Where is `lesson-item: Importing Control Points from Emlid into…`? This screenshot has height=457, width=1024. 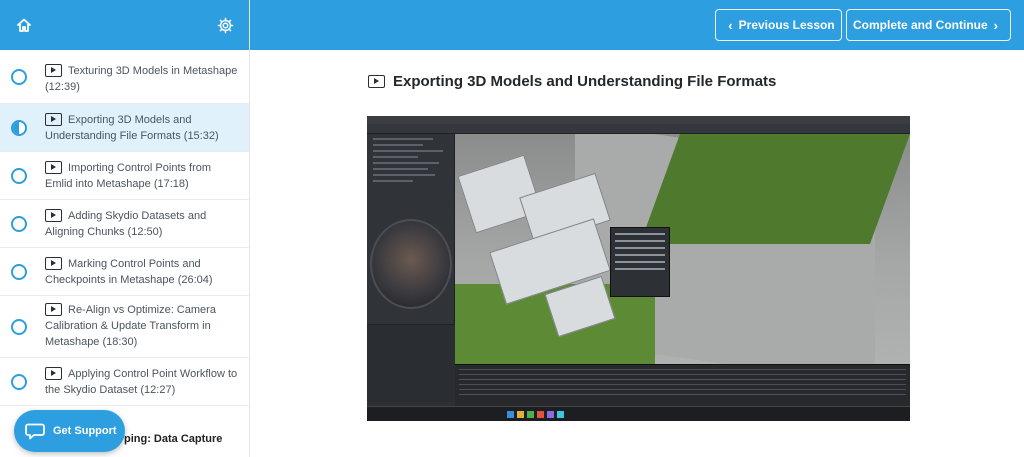 lesson-item: Importing Control Points from Emlid into… is located at coordinates (124, 176).